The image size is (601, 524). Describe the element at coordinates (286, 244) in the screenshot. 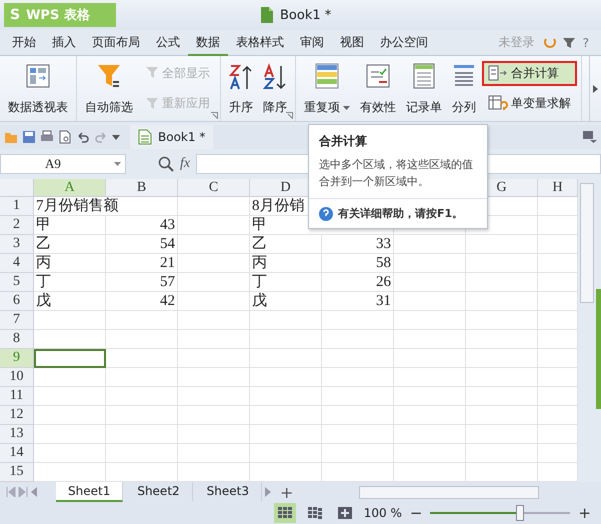

I see `table-cell: 乙` at that location.